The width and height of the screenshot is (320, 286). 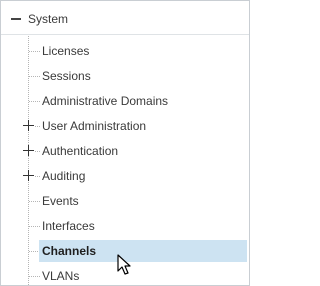 I want to click on tree-node-label: Events, so click(x=60, y=201).